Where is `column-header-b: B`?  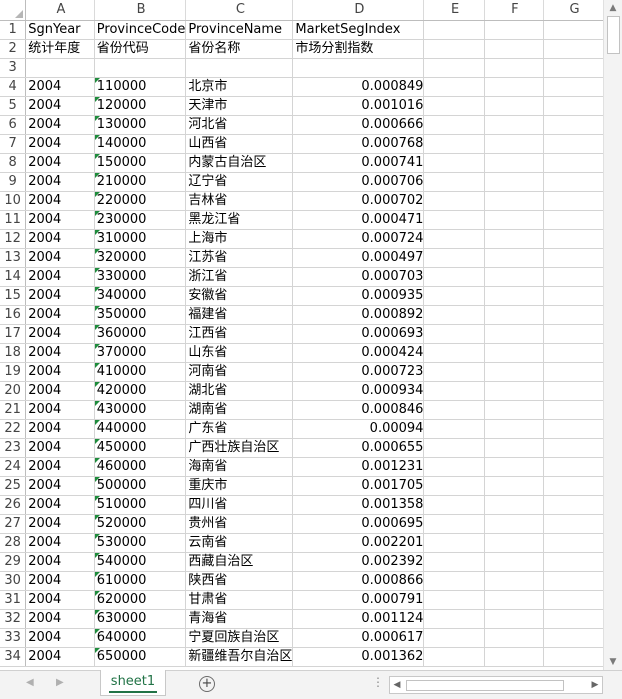
column-header-b: B is located at coordinates (140, 10).